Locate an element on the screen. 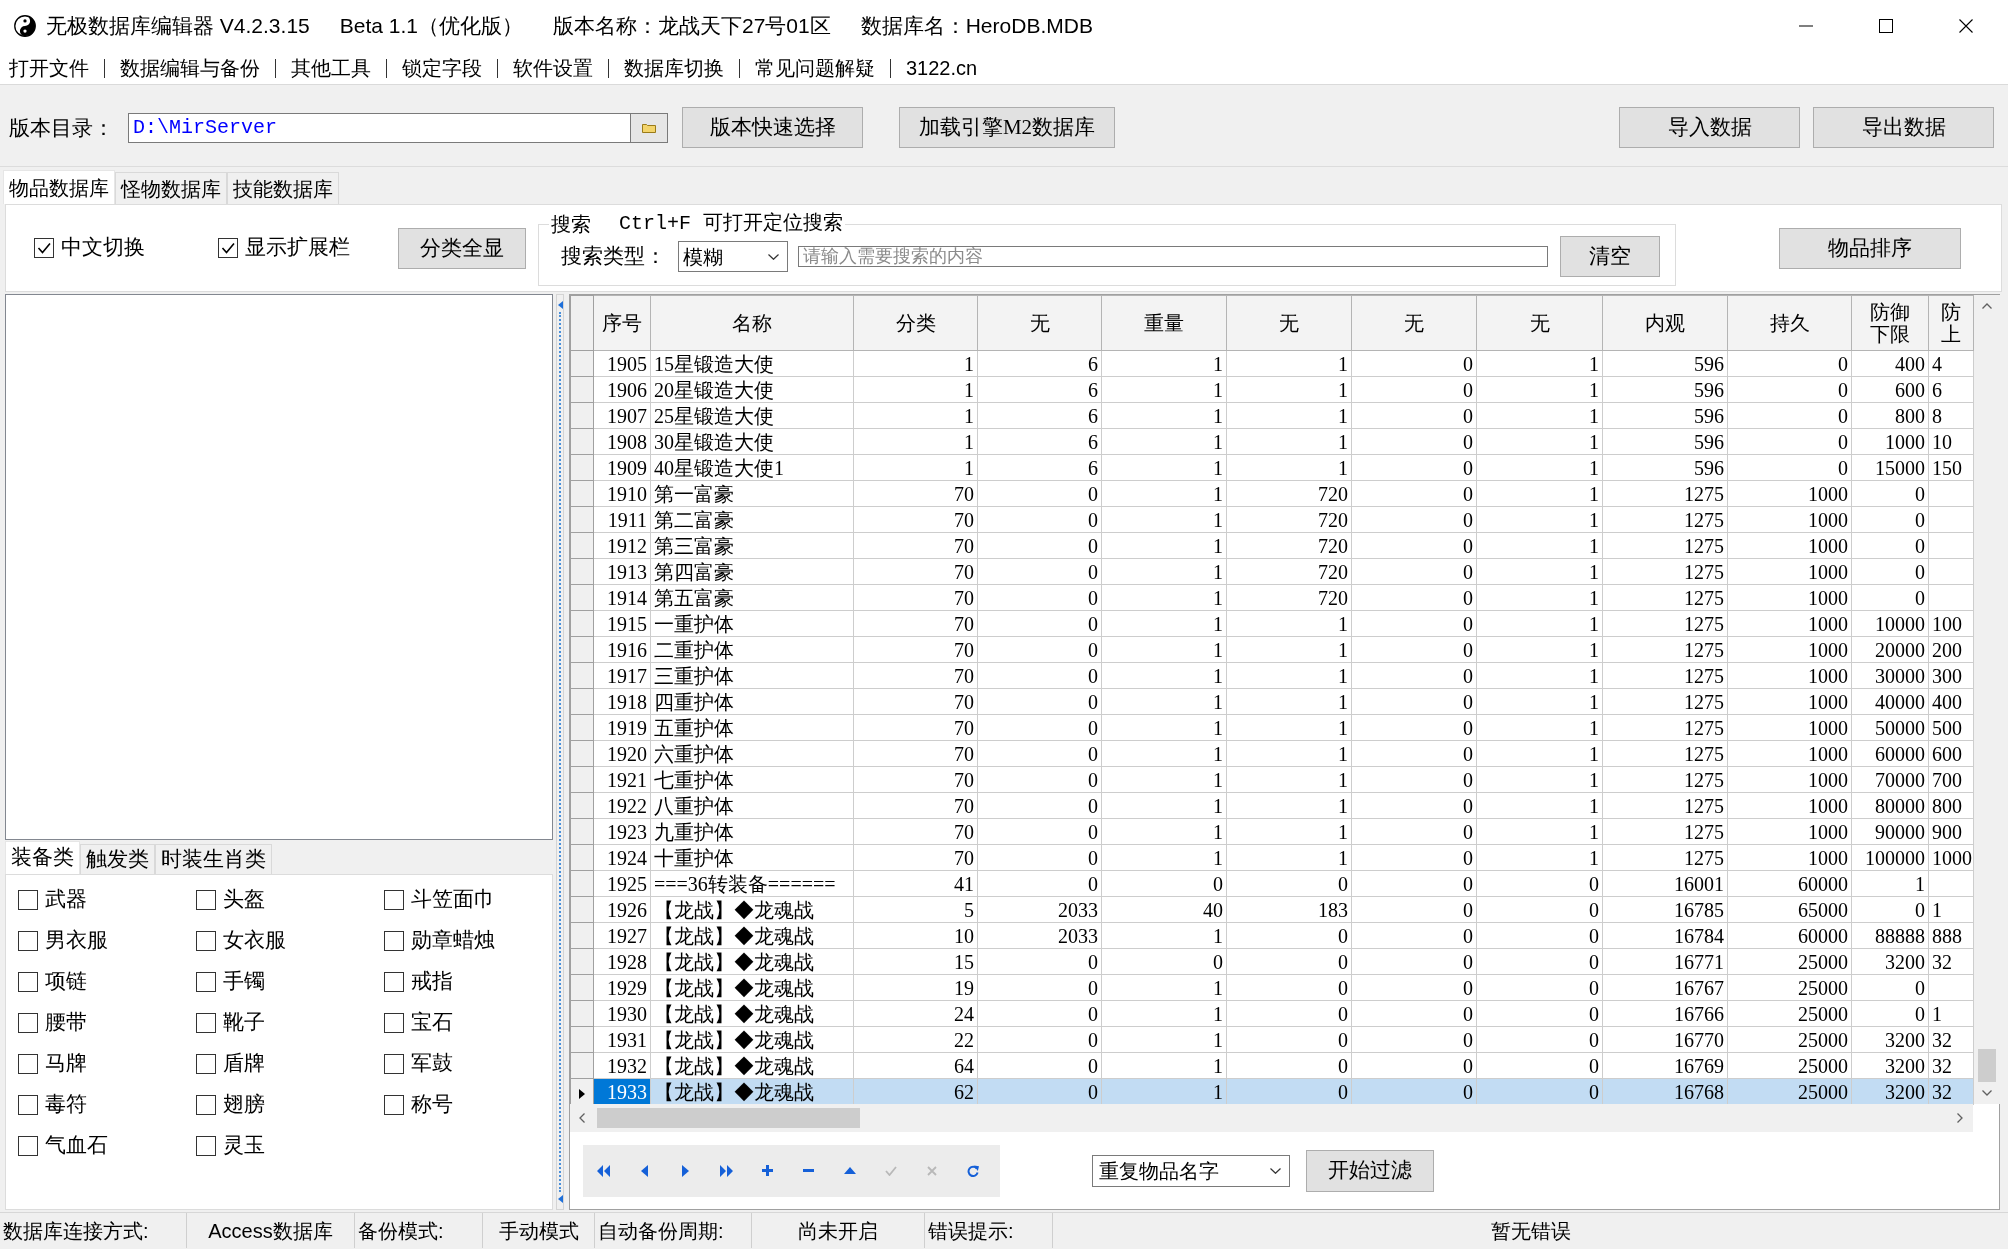 This screenshot has width=2008, height=1249. triangle-right-icon is located at coordinates (685, 1170).